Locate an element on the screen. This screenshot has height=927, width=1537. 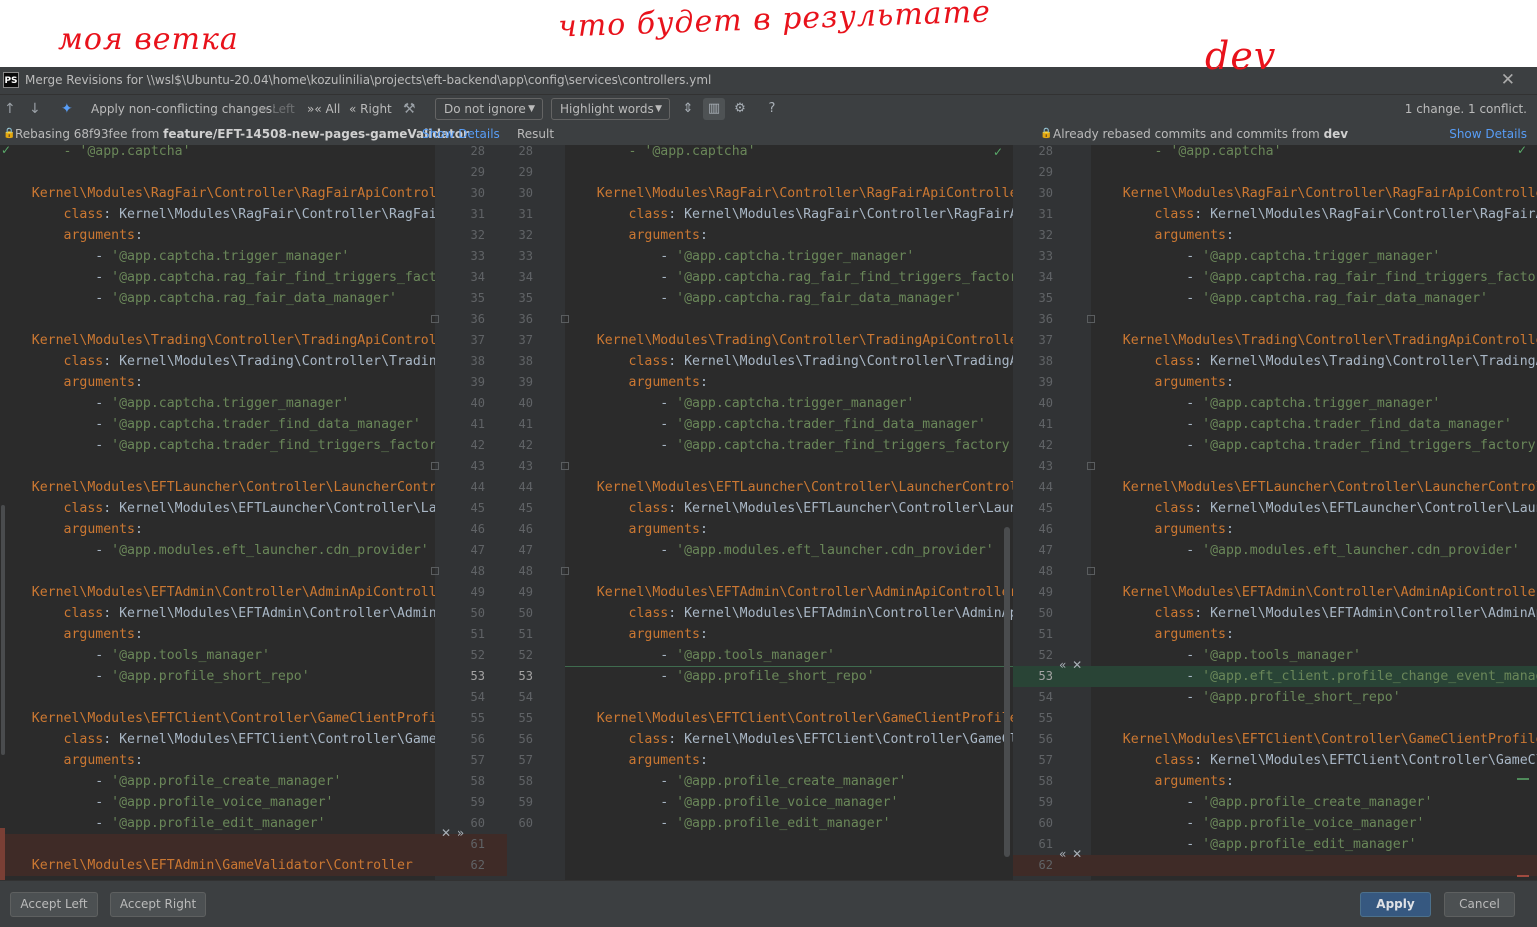
line-number: 54 is located at coordinates (1045, 697).